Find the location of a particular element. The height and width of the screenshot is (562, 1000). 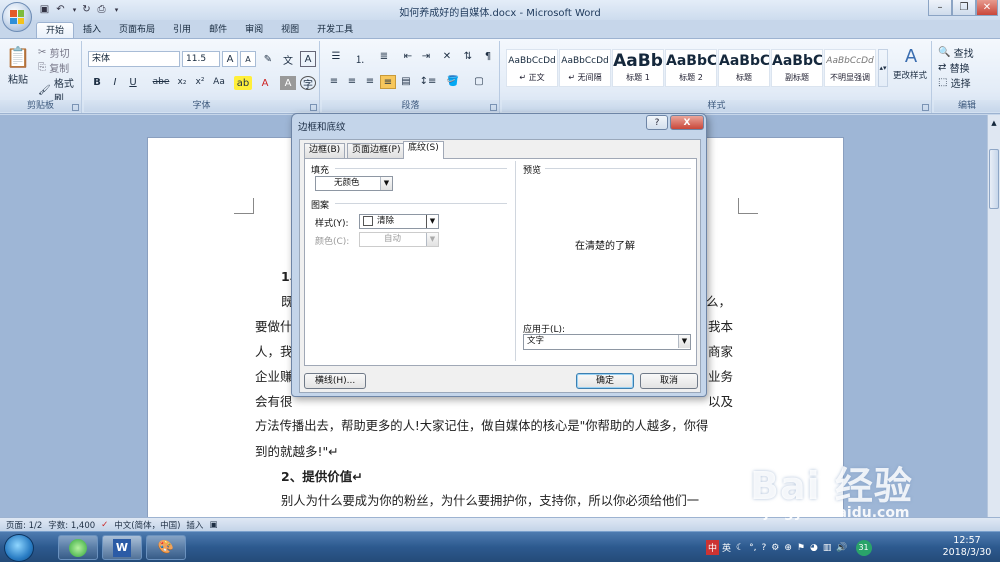

font-name-select: 宋体 is located at coordinates (134, 59).